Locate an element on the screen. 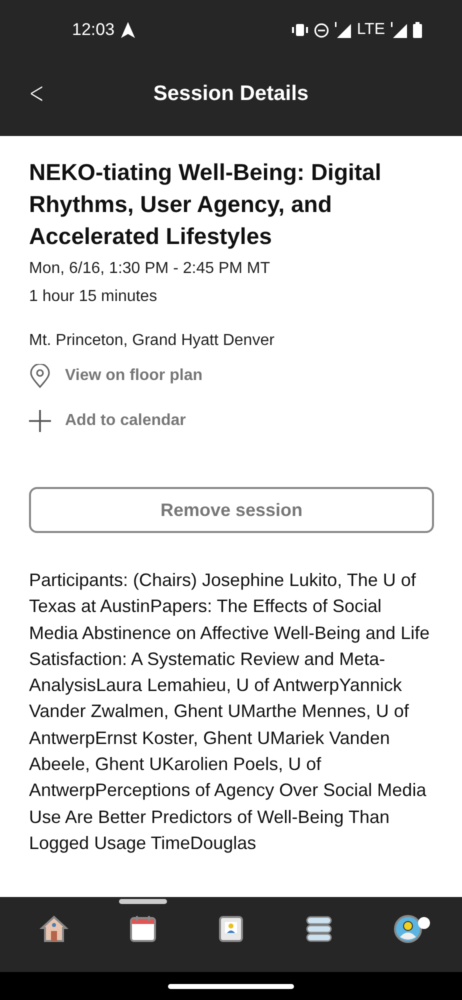 The height and width of the screenshot is (1000, 462). navigation-arrow-icon is located at coordinates (127, 30).